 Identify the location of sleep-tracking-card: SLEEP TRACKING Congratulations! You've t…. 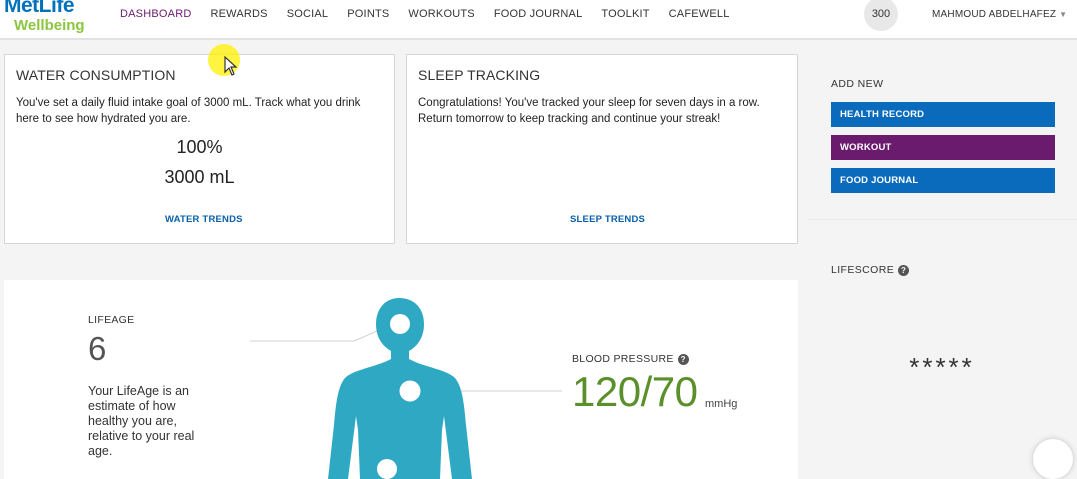
(602, 149).